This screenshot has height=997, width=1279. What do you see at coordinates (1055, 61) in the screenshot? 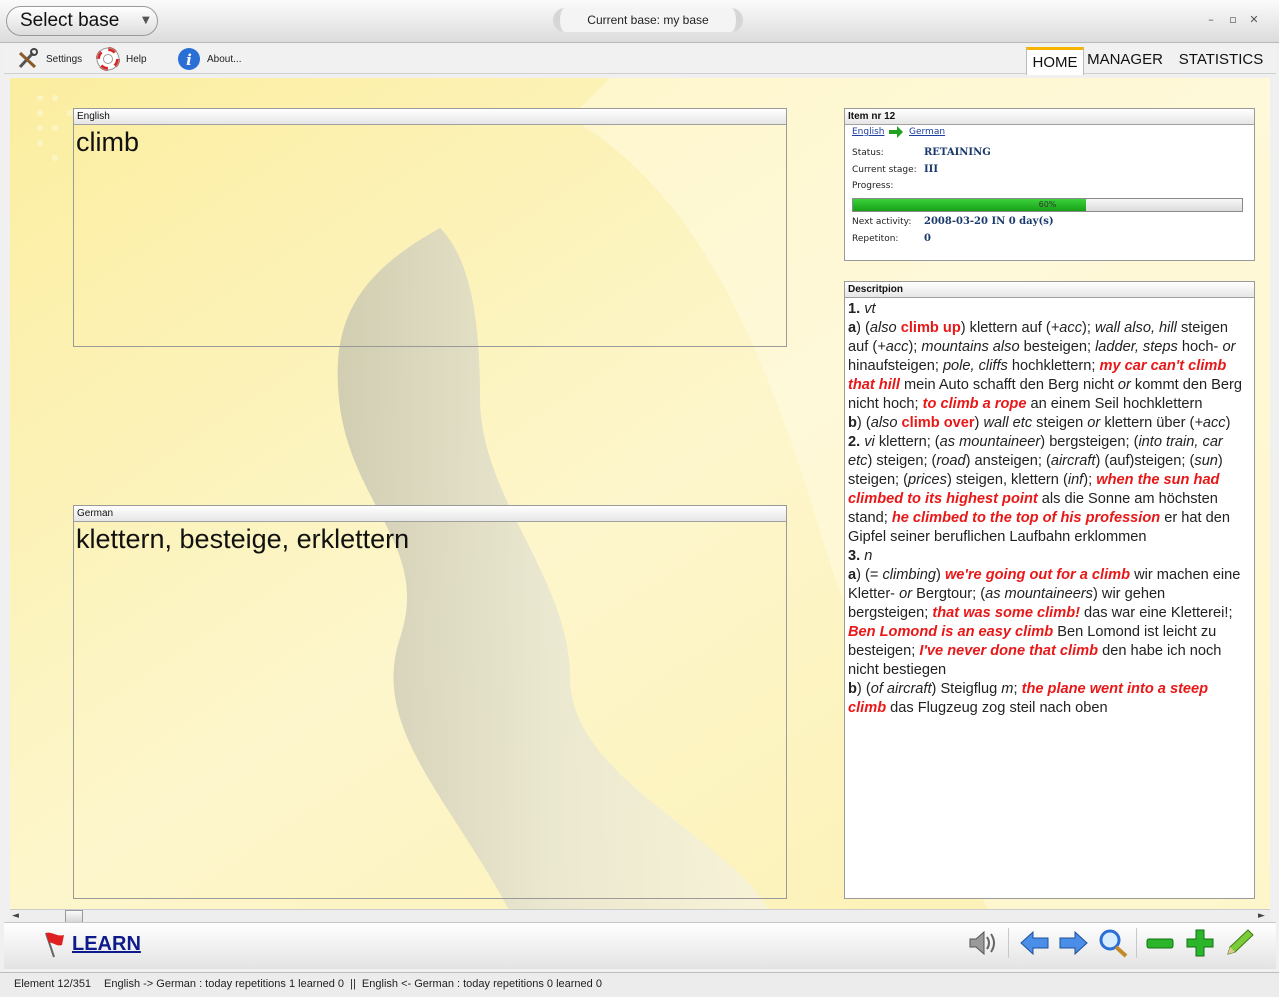
I see `tab-home: HOME` at bounding box center [1055, 61].